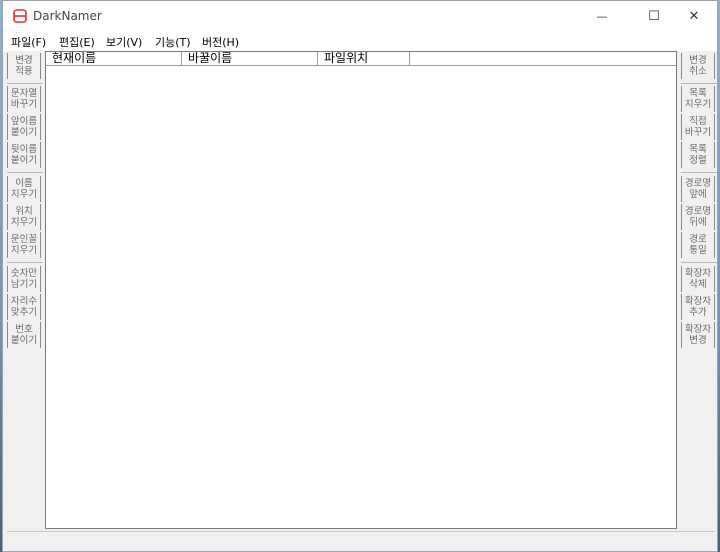 This screenshot has width=720, height=552. What do you see at coordinates (698, 127) in the screenshot?
I see `direct-rename-button: 직접 바꾸기` at bounding box center [698, 127].